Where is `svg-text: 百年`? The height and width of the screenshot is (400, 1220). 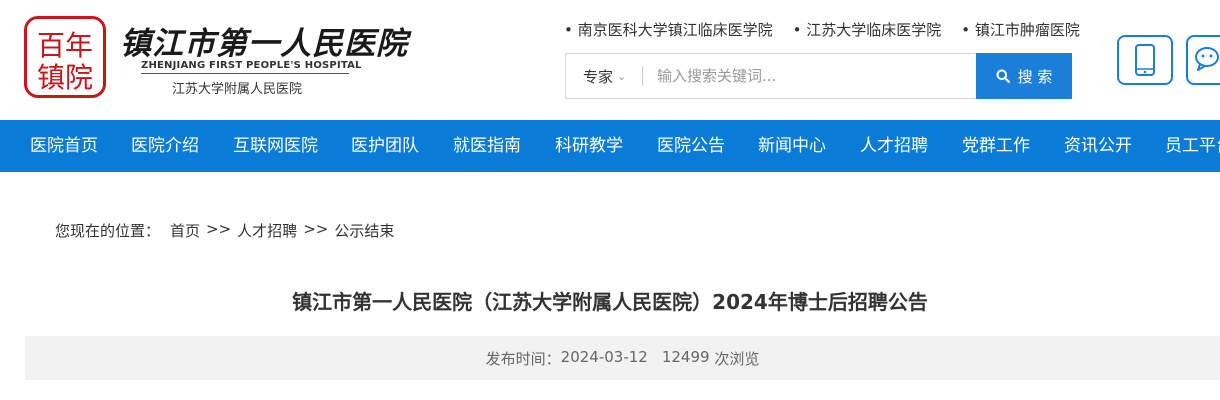
svg-text: 百年 is located at coordinates (65, 45).